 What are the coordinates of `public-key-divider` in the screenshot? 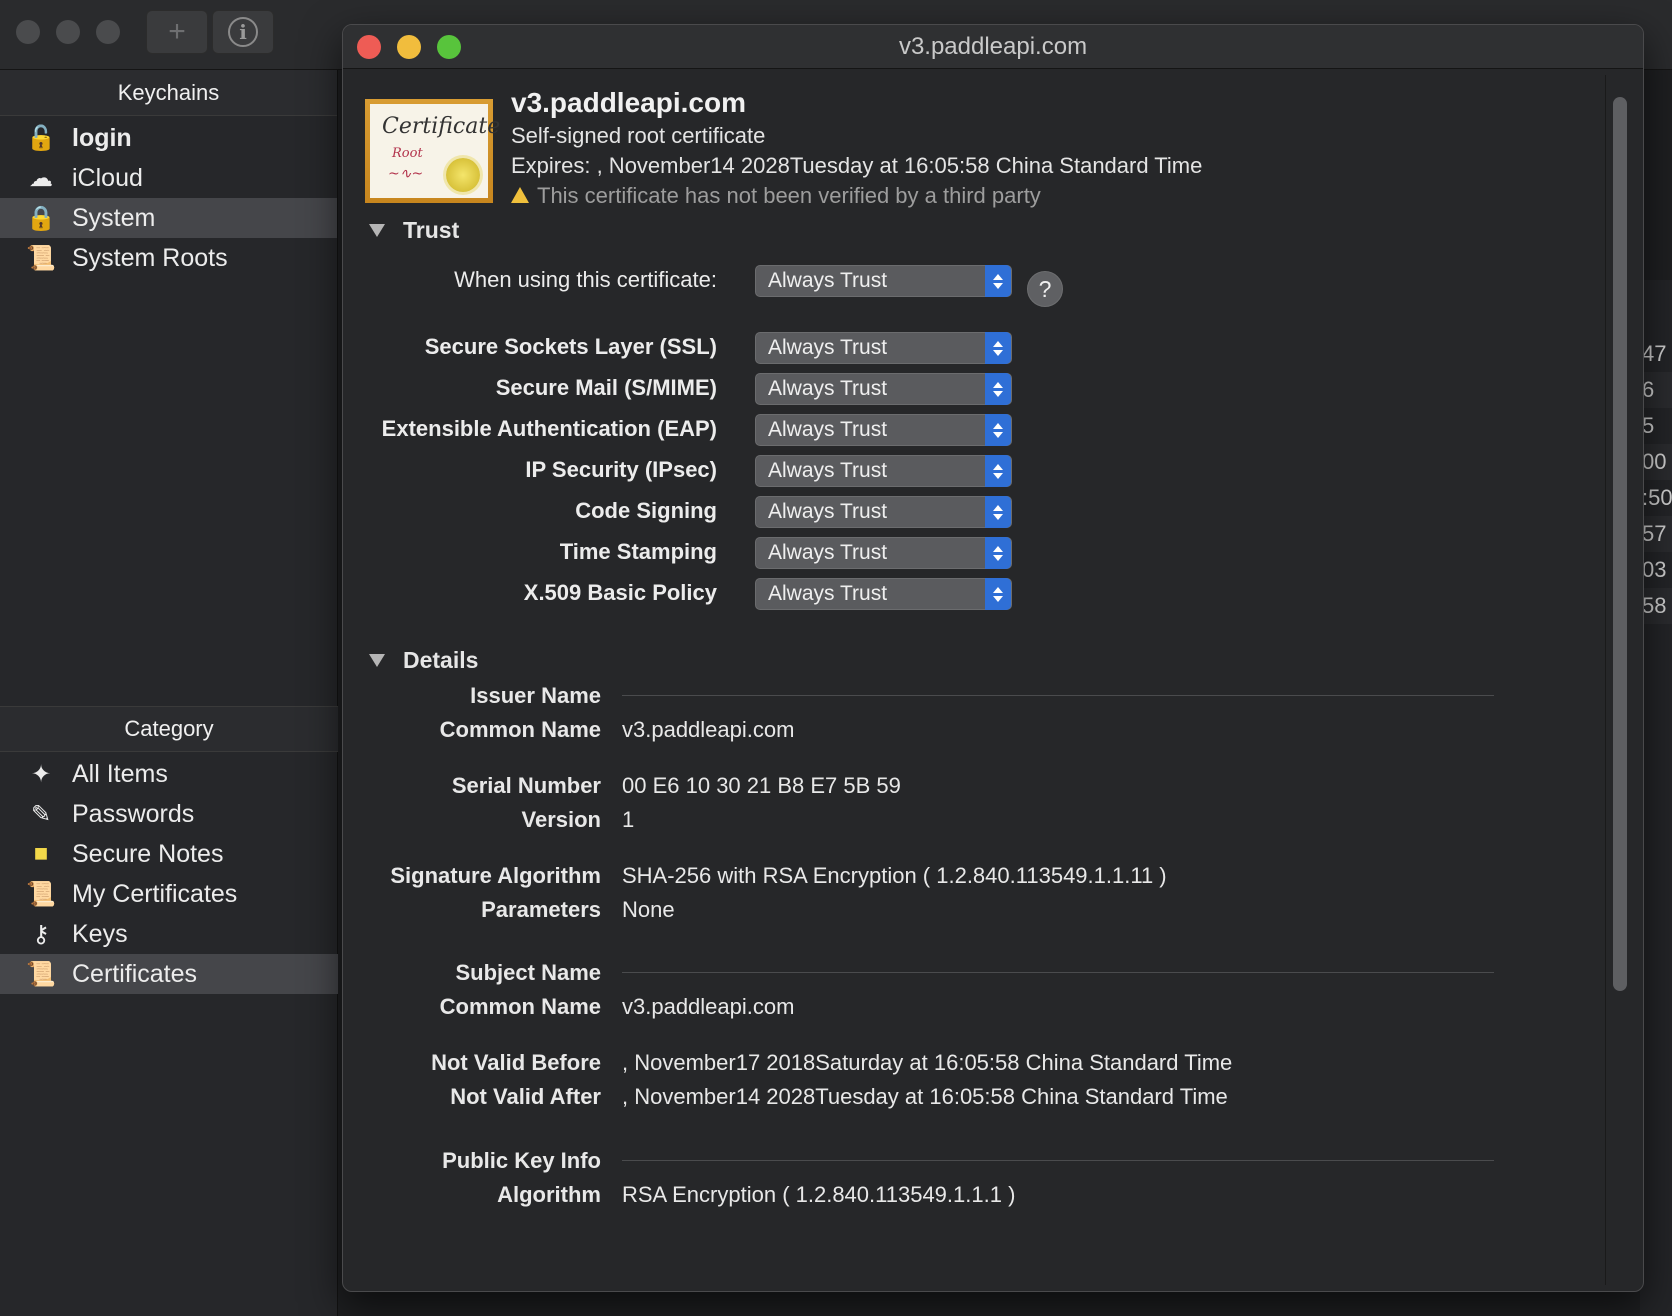 It's located at (1058, 1160).